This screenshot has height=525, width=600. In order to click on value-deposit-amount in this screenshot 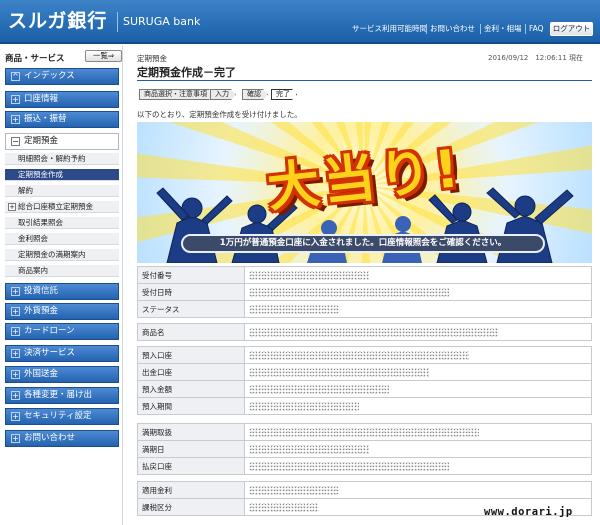, I will do `click(418, 389)`.